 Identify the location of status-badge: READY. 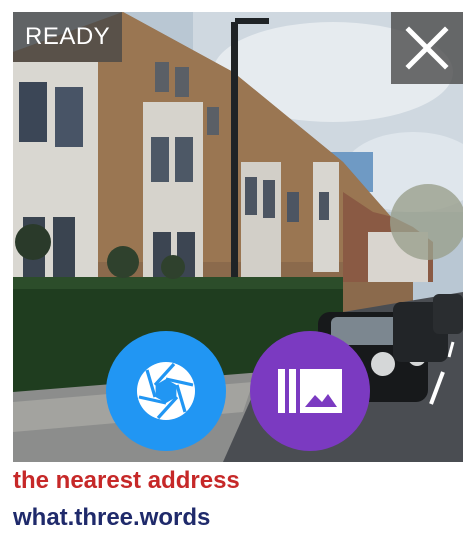
(68, 37).